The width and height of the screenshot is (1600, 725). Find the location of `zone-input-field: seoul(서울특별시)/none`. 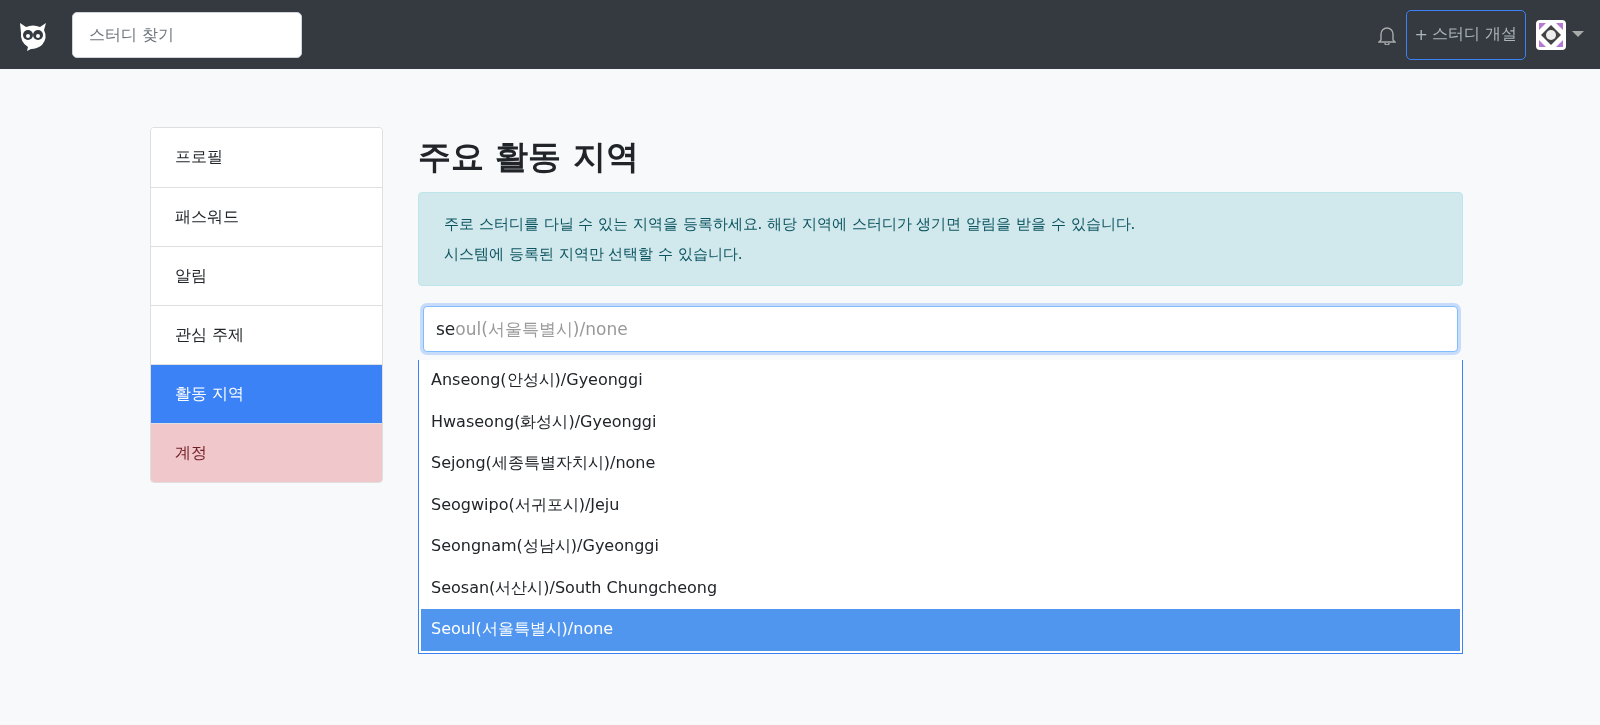

zone-input-field: seoul(서울특별시)/none is located at coordinates (940, 329).